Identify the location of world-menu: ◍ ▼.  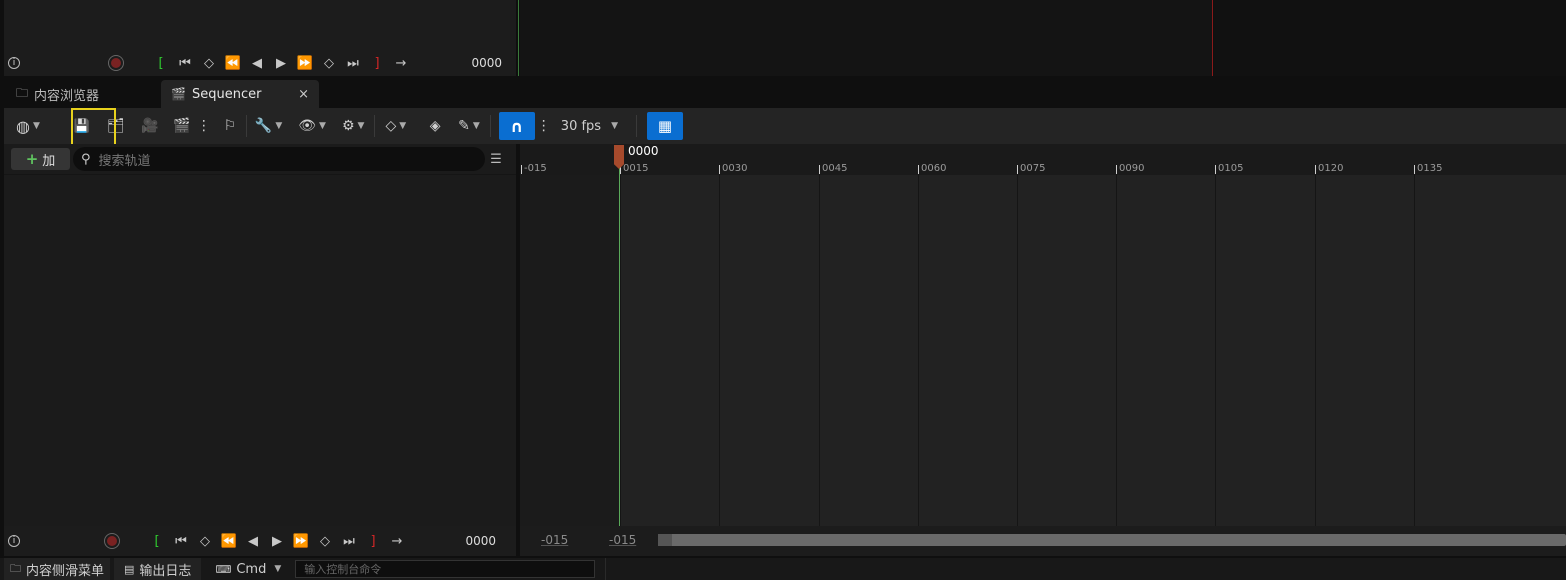
(28, 126).